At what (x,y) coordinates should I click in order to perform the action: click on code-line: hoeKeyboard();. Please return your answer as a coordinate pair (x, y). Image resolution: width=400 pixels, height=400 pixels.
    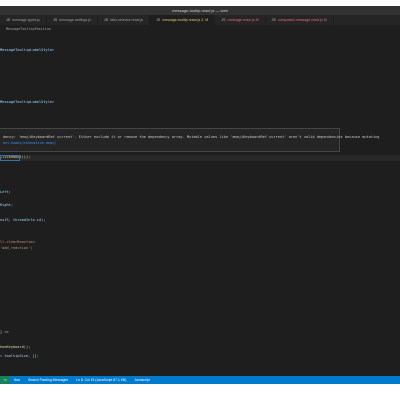
    Looking at the image, I should click on (15, 347).